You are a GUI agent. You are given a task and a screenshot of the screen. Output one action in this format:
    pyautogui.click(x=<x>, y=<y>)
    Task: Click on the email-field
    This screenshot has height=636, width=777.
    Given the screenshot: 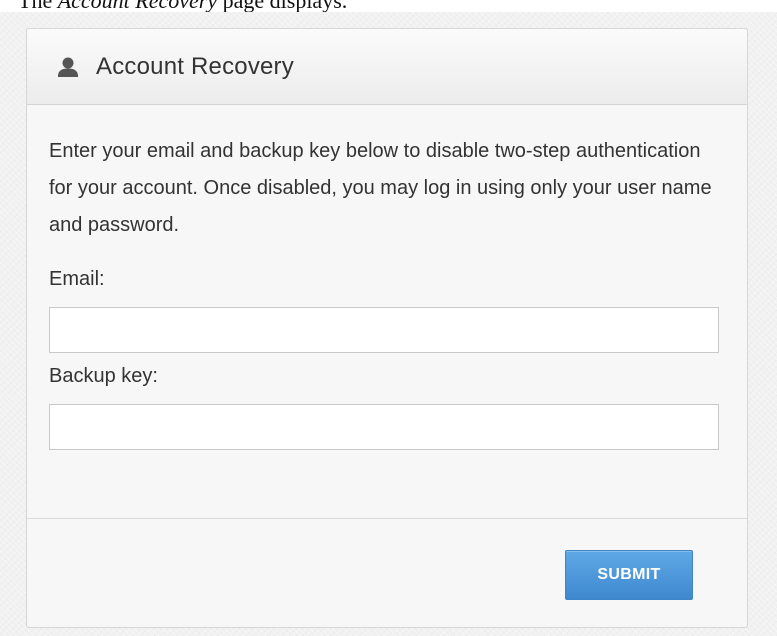 What is the action you would take?
    pyautogui.click(x=384, y=330)
    